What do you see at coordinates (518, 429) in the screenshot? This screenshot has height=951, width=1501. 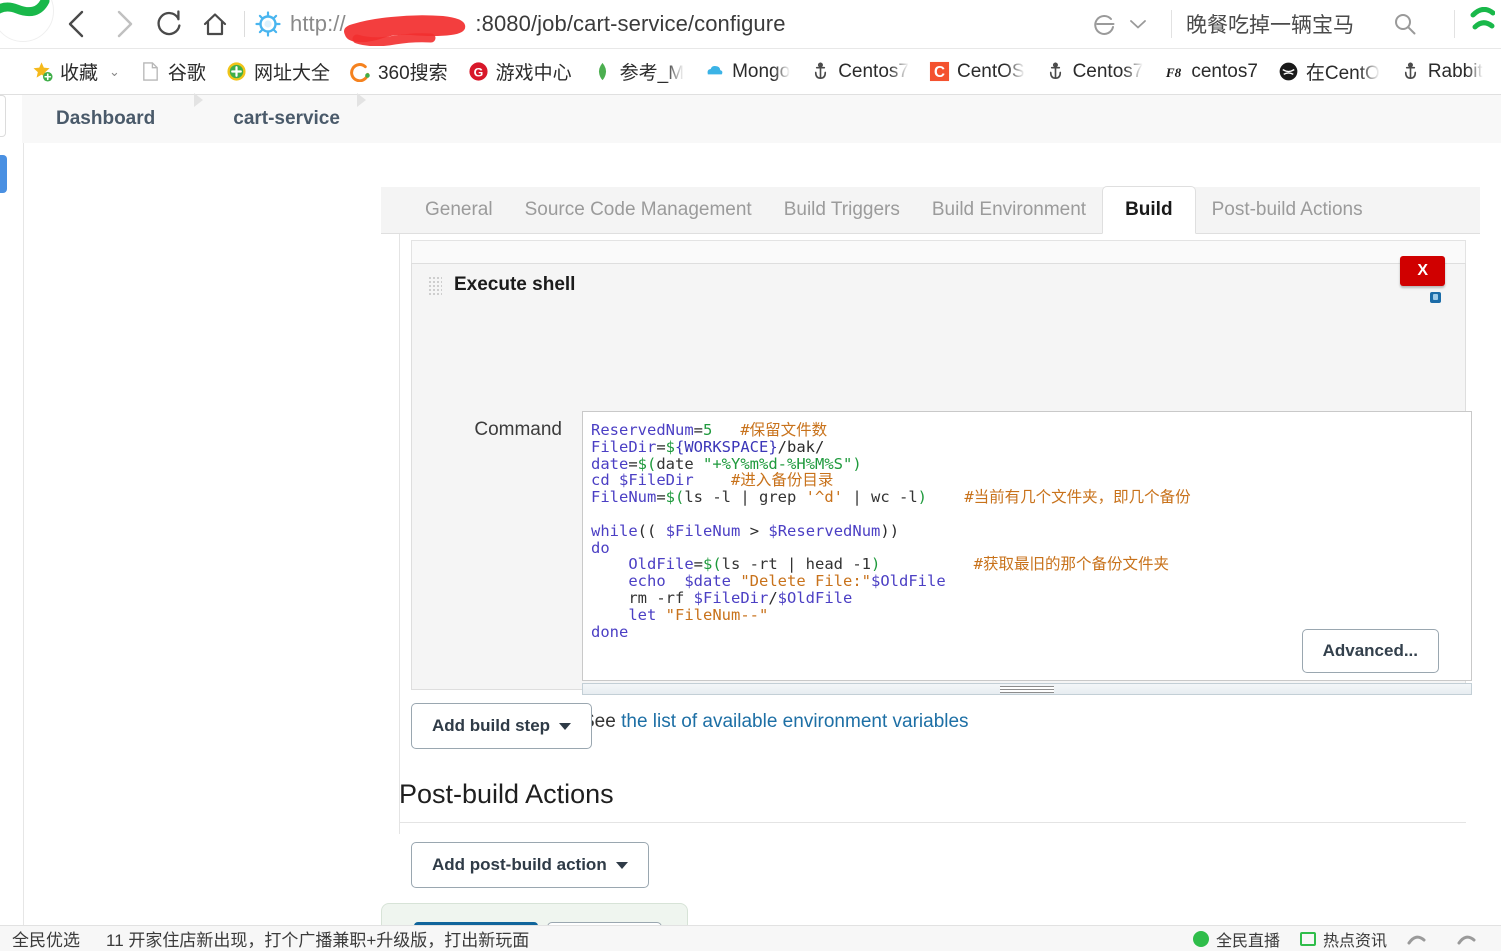 I see `command-field-label: Command` at bounding box center [518, 429].